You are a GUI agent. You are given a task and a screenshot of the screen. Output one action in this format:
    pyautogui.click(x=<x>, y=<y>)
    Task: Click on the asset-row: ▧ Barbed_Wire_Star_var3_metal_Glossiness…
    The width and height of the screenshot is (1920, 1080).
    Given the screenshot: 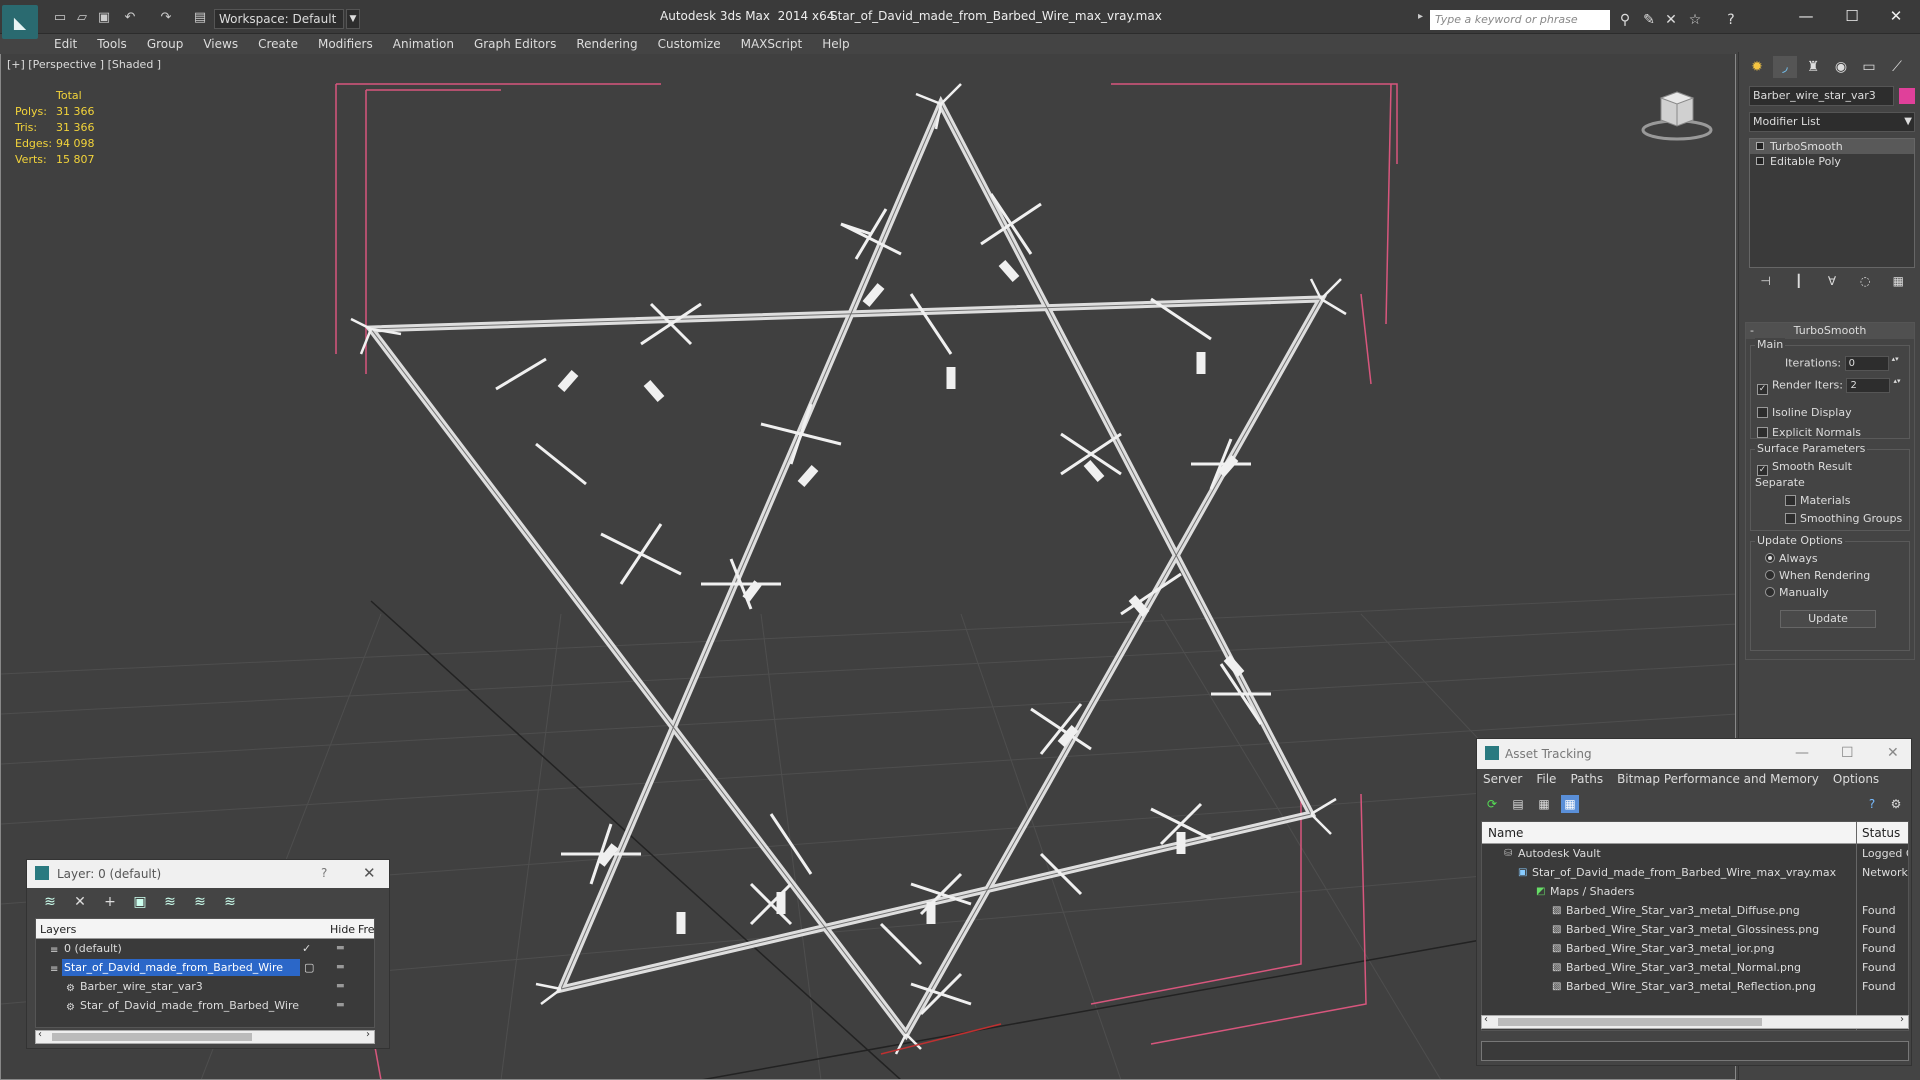 What is the action you would take?
    pyautogui.click(x=1695, y=929)
    